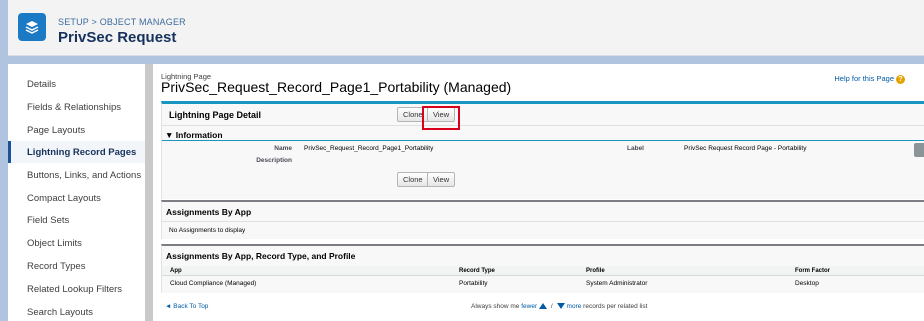 The height and width of the screenshot is (321, 924). I want to click on section-divider, so click(543, 221).